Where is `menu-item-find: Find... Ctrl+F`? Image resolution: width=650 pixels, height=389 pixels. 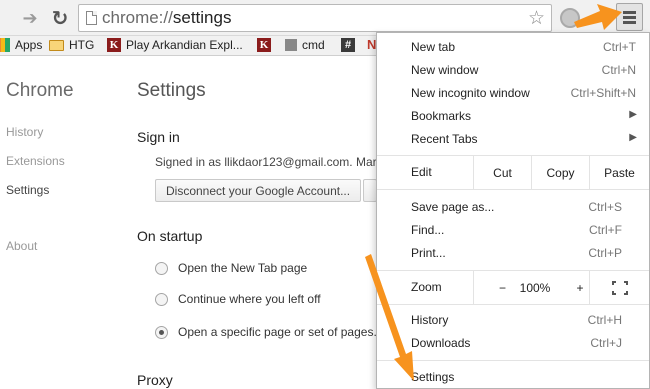 menu-item-find: Find... Ctrl+F is located at coordinates (513, 230).